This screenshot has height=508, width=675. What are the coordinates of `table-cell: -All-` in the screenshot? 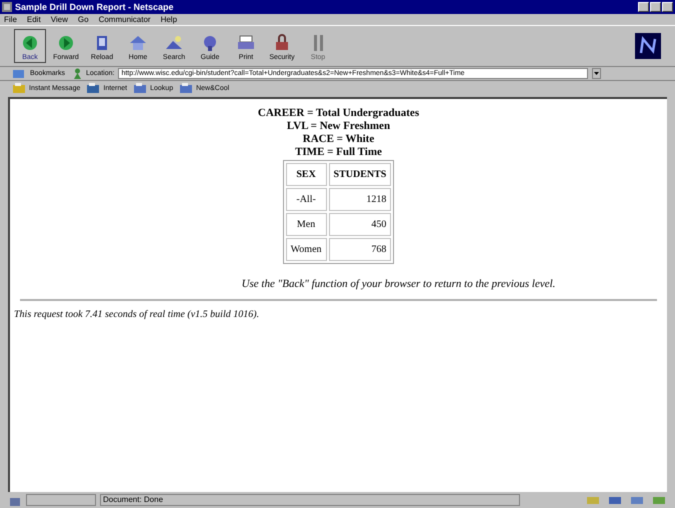 It's located at (306, 199).